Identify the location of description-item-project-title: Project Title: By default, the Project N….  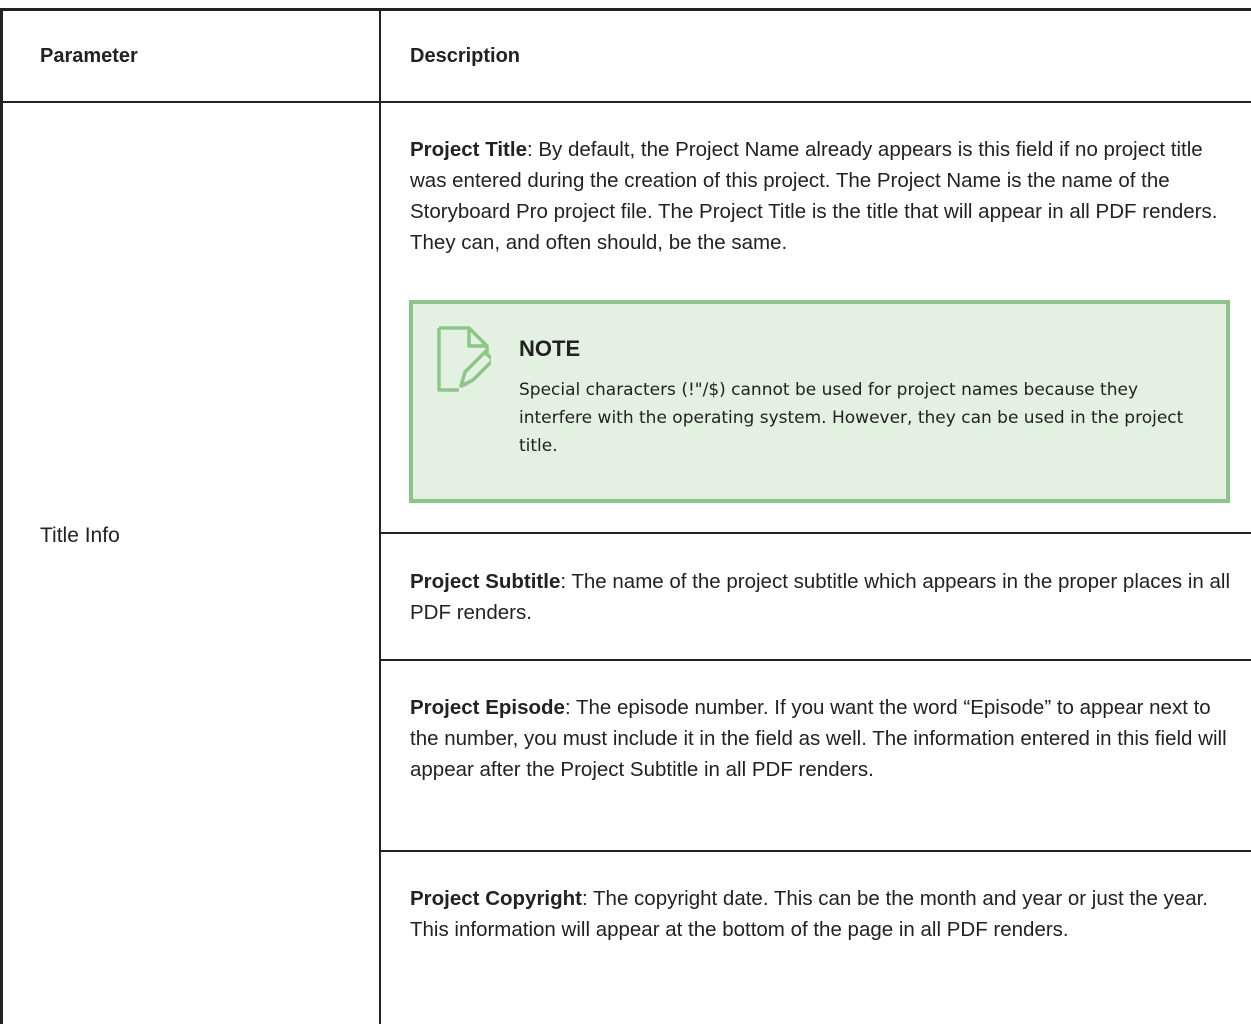
(825, 196).